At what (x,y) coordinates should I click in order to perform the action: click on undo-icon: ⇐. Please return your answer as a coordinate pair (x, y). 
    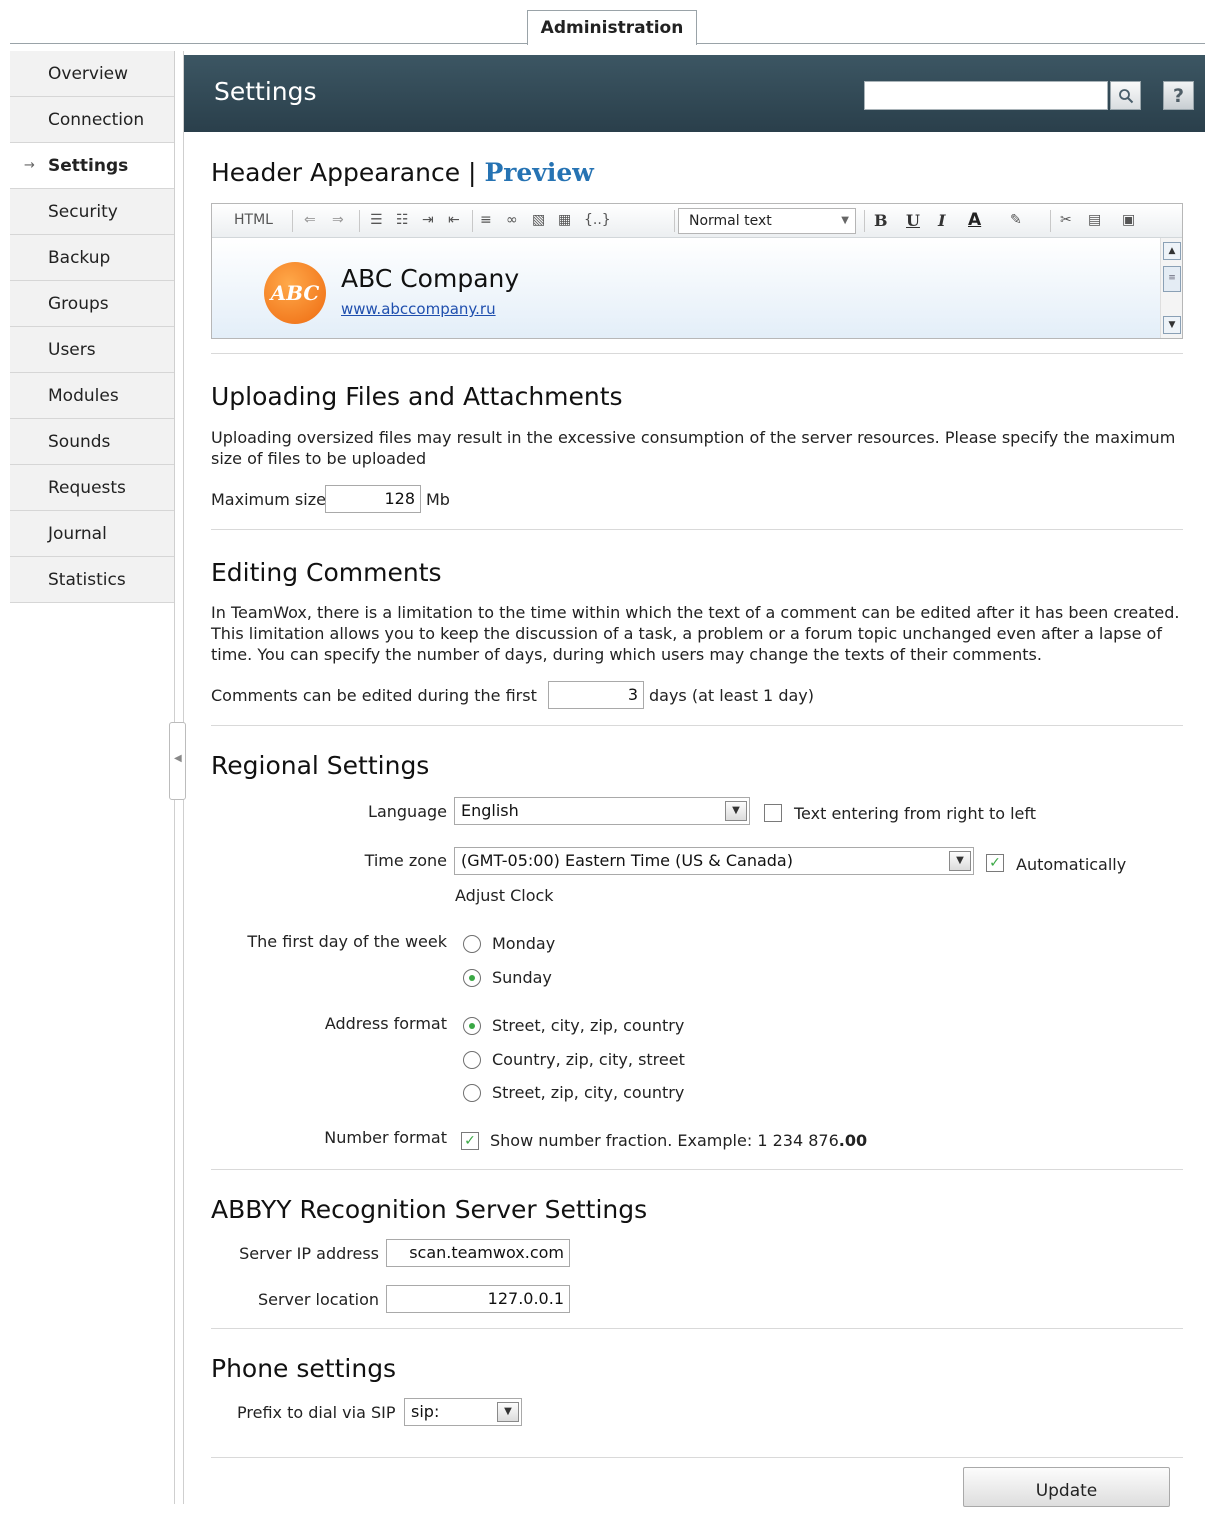
    Looking at the image, I should click on (310, 220).